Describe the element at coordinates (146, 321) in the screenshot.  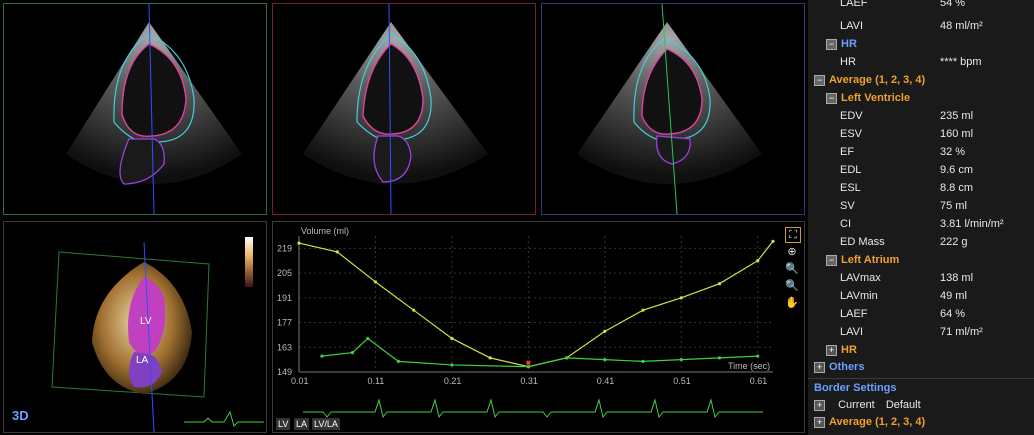
I see `lv-label: LV` at that location.